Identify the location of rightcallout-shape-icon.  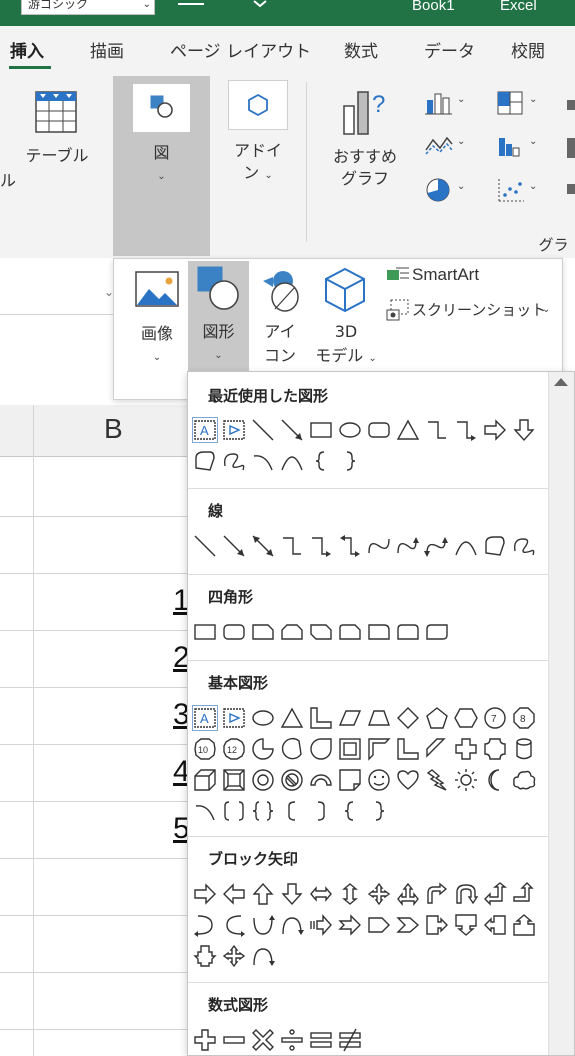
(436, 925).